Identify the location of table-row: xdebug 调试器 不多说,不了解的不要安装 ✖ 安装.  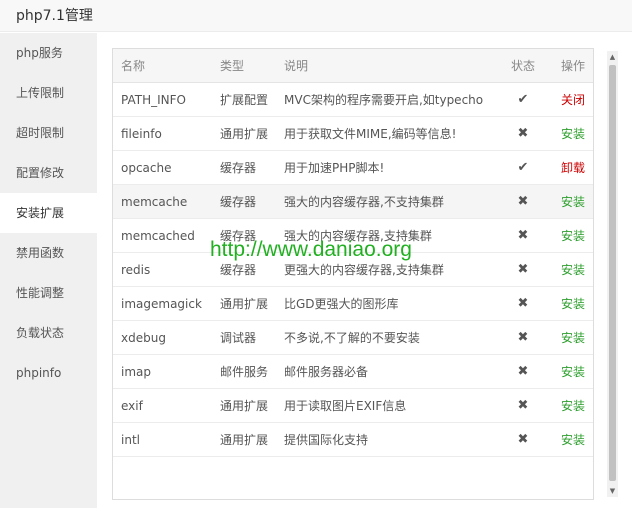
(353, 338).